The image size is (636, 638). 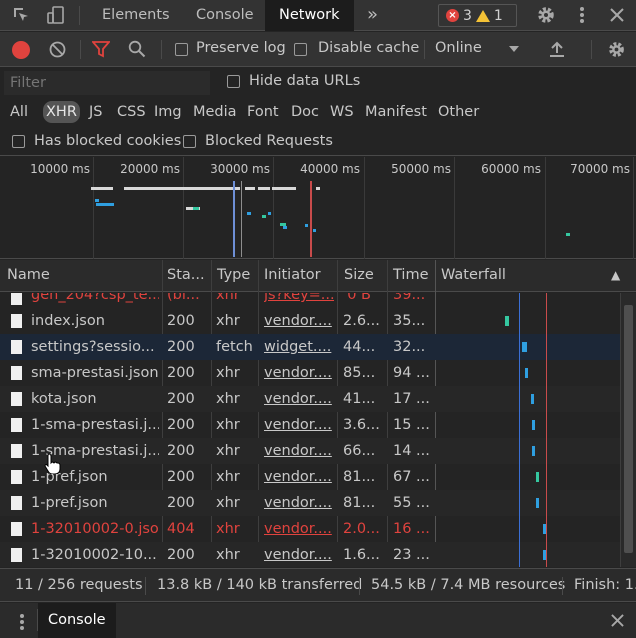 What do you see at coordinates (61, 112) in the screenshot?
I see `type-filter-xhr: XHR` at bounding box center [61, 112].